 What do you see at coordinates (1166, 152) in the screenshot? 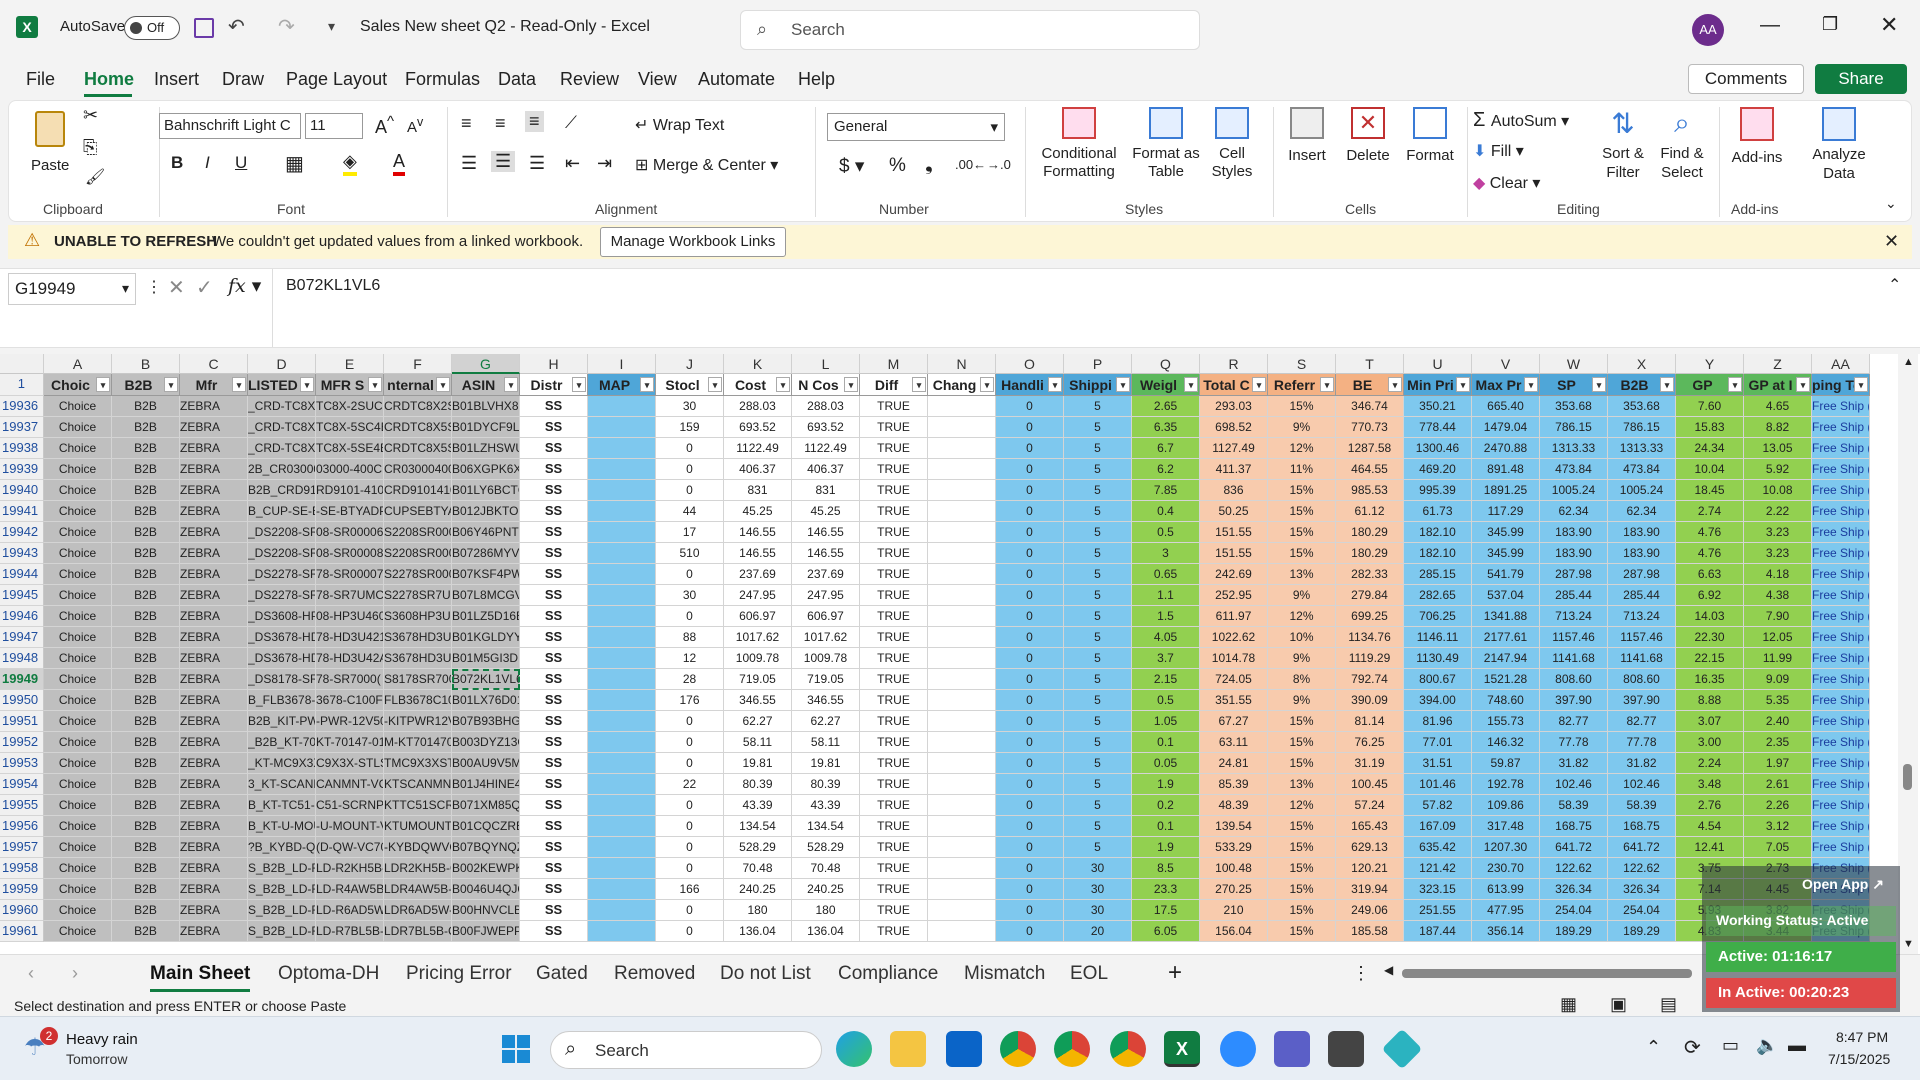
I see `format-as-table-button: Format as Table` at bounding box center [1166, 152].